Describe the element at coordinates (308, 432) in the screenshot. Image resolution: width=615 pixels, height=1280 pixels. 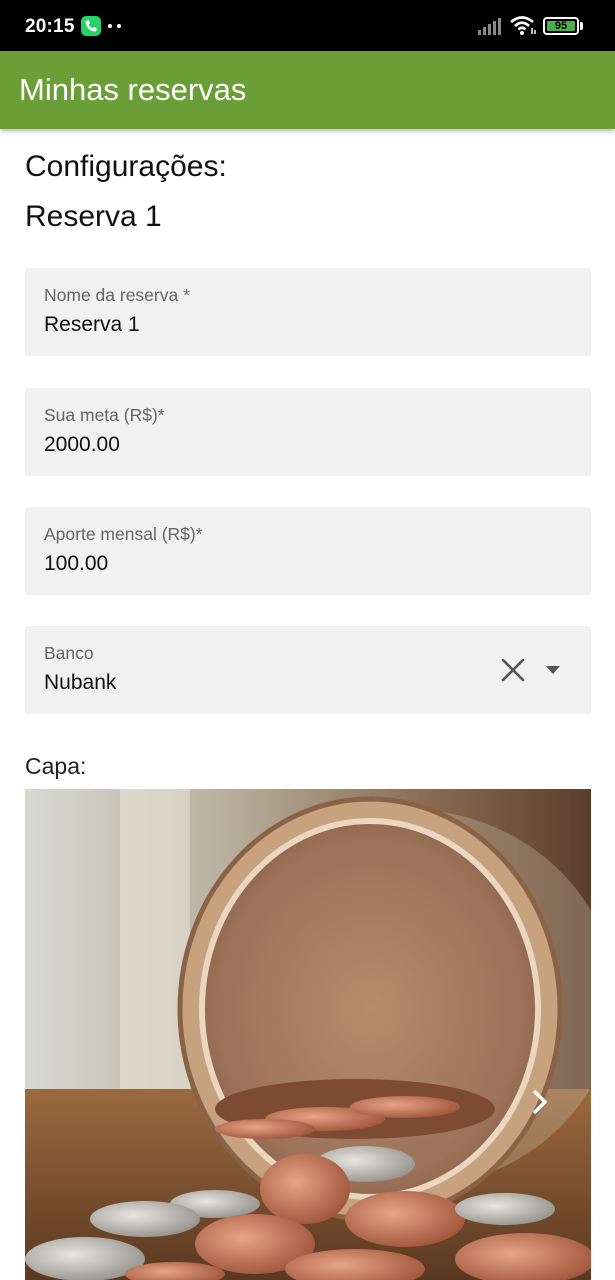
I see `goal-field: Sua meta (R$)* 2000.00` at that location.